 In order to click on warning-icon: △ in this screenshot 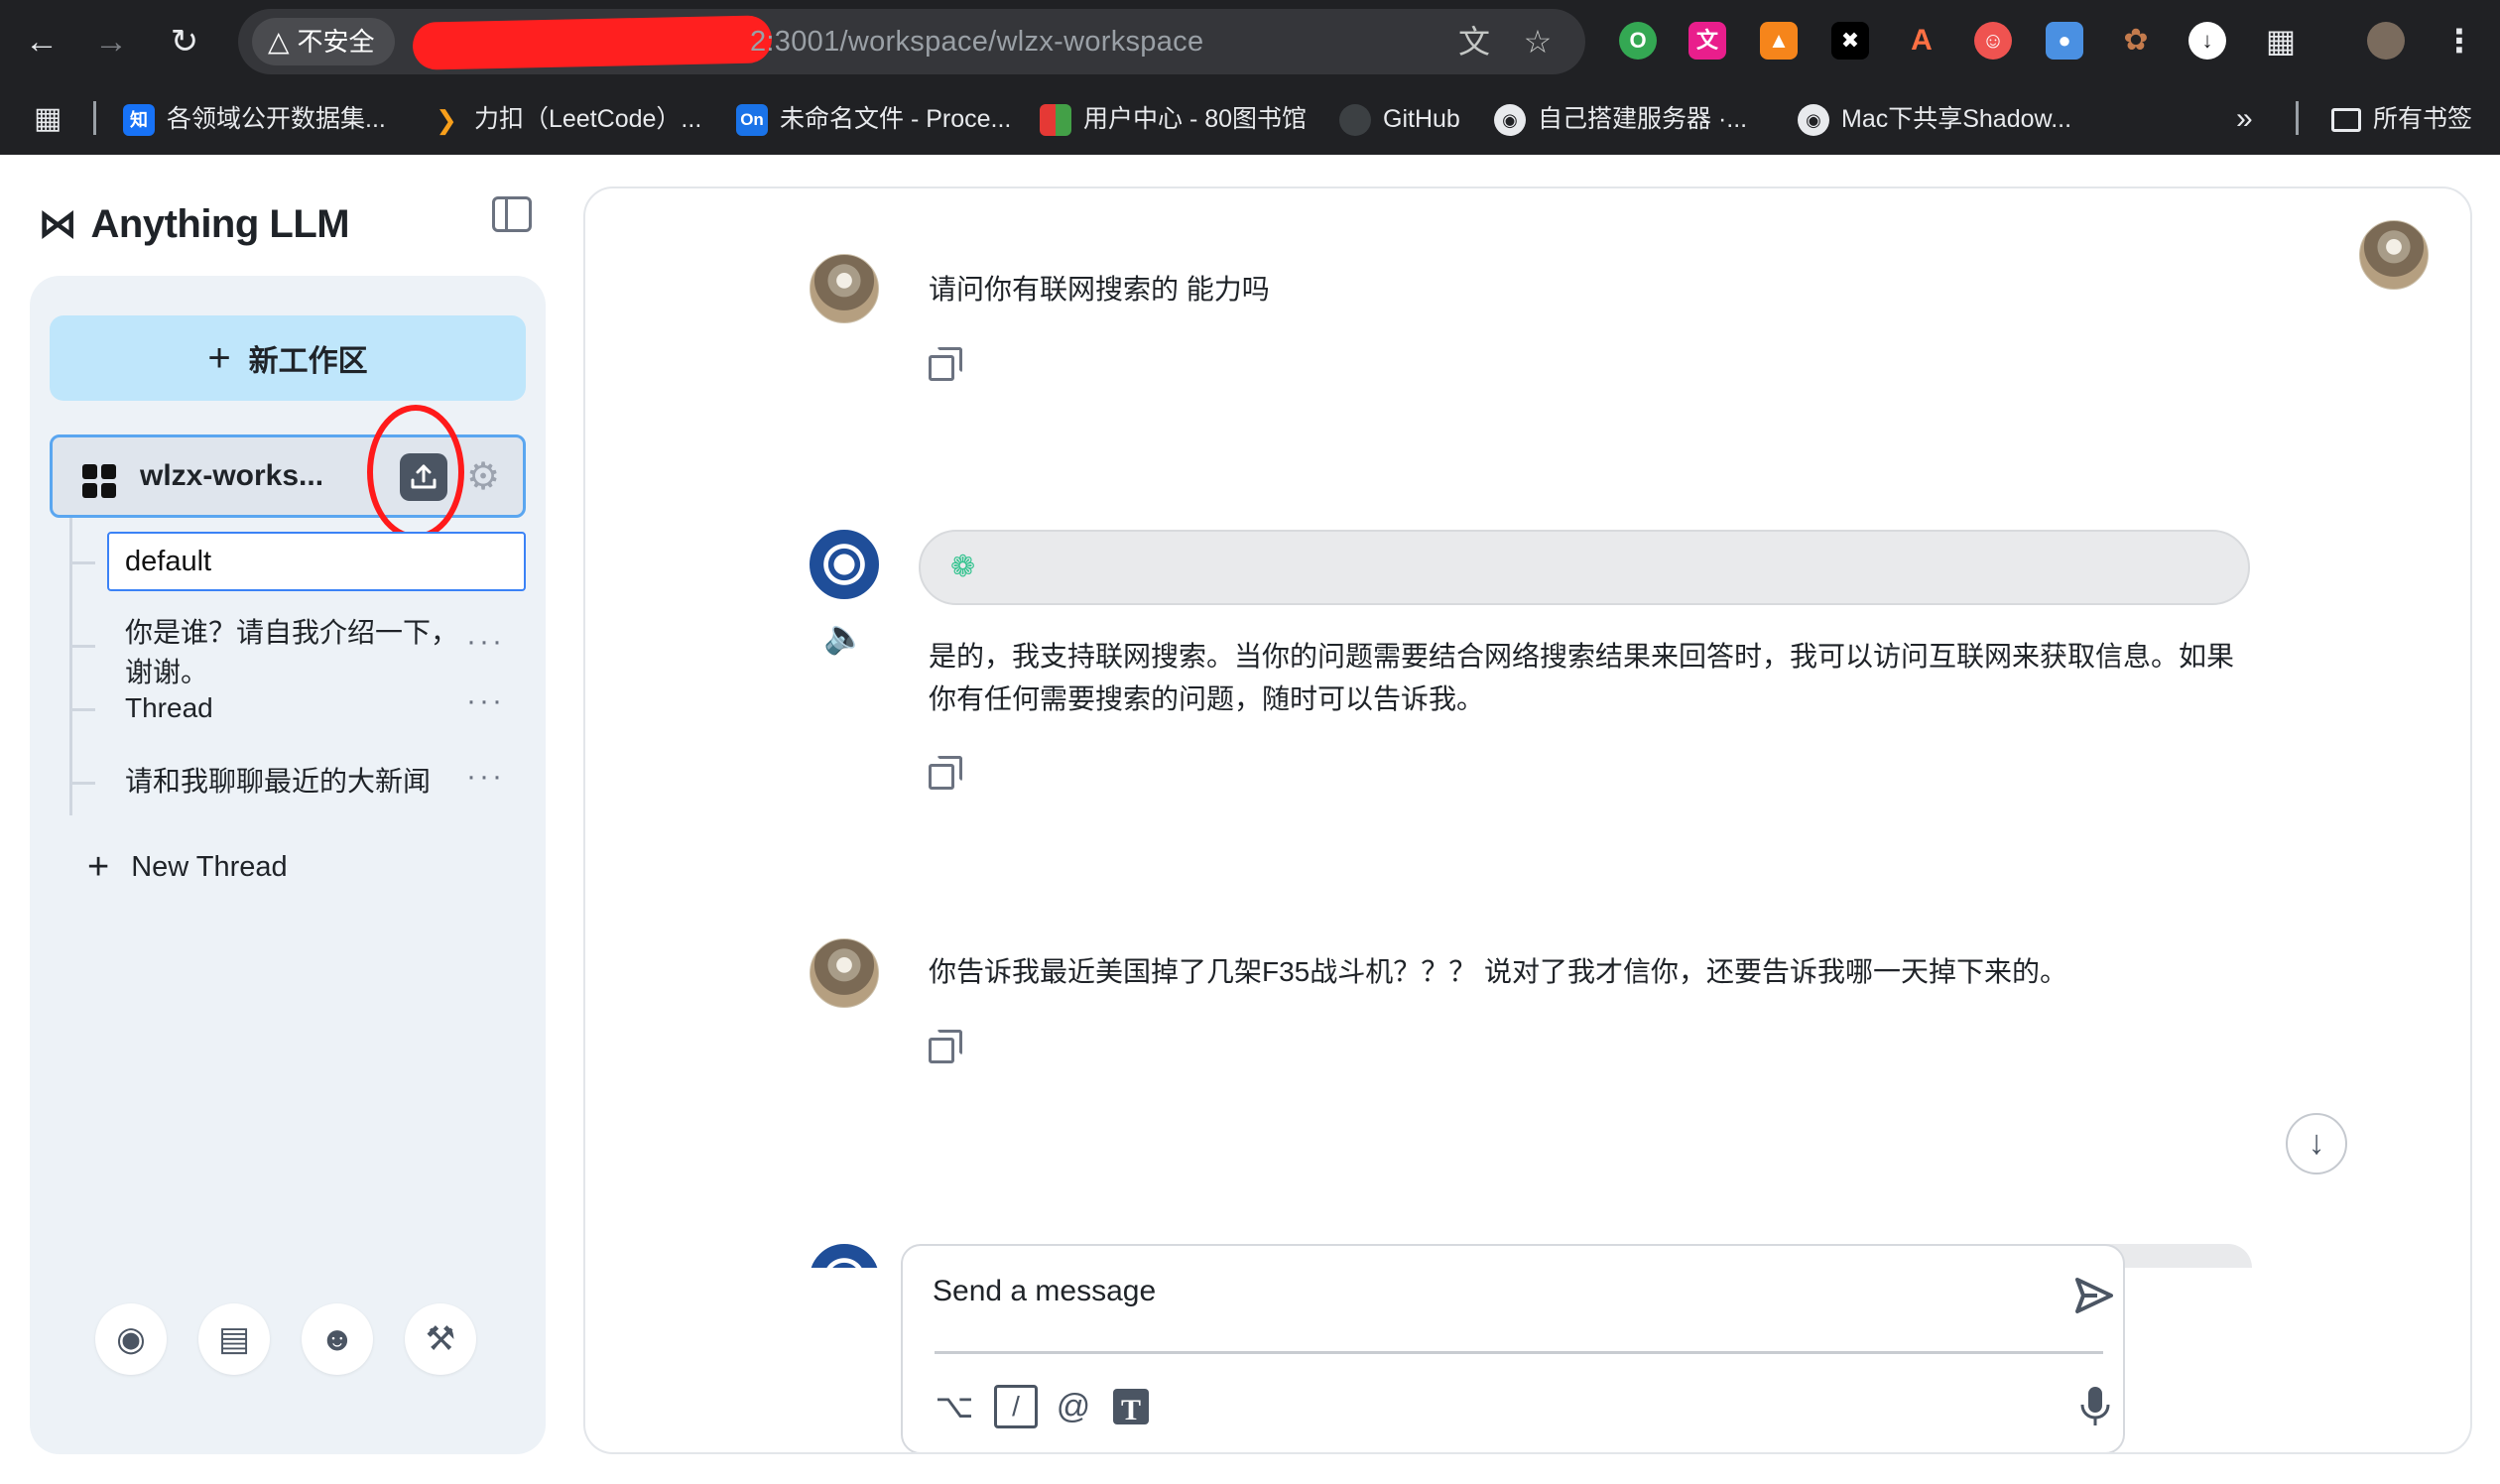, I will do `click(279, 41)`.